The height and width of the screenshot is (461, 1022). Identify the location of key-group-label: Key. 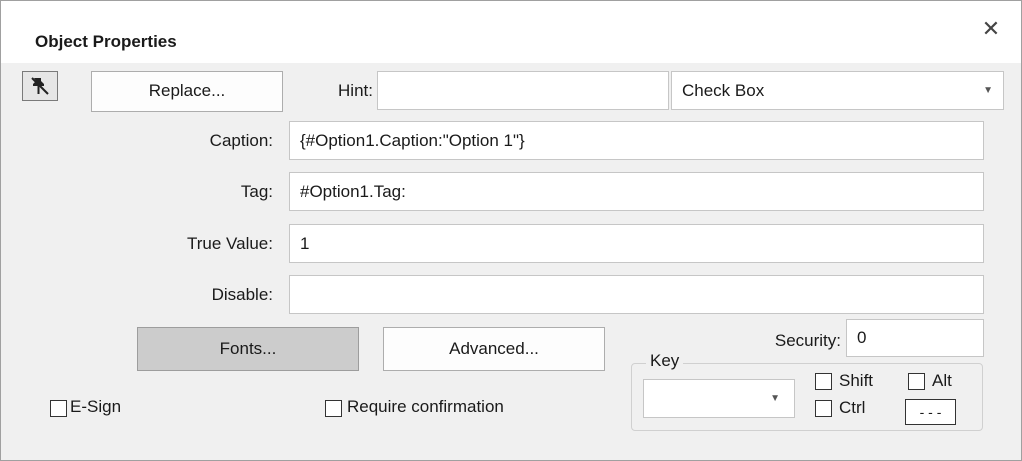
(665, 361).